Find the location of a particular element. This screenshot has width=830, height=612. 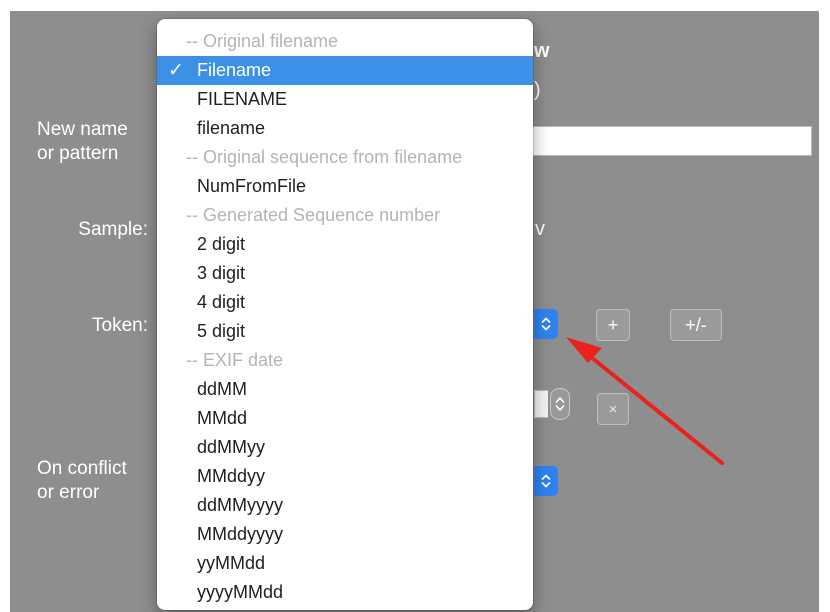

new-name-label: New name or pattern is located at coordinates (82, 141).